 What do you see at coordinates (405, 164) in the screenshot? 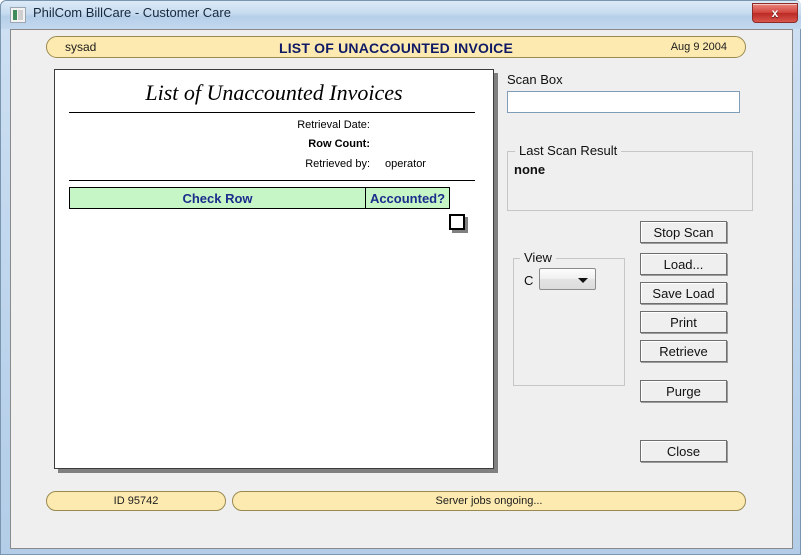
I see `retrieved-by-value: operator` at bounding box center [405, 164].